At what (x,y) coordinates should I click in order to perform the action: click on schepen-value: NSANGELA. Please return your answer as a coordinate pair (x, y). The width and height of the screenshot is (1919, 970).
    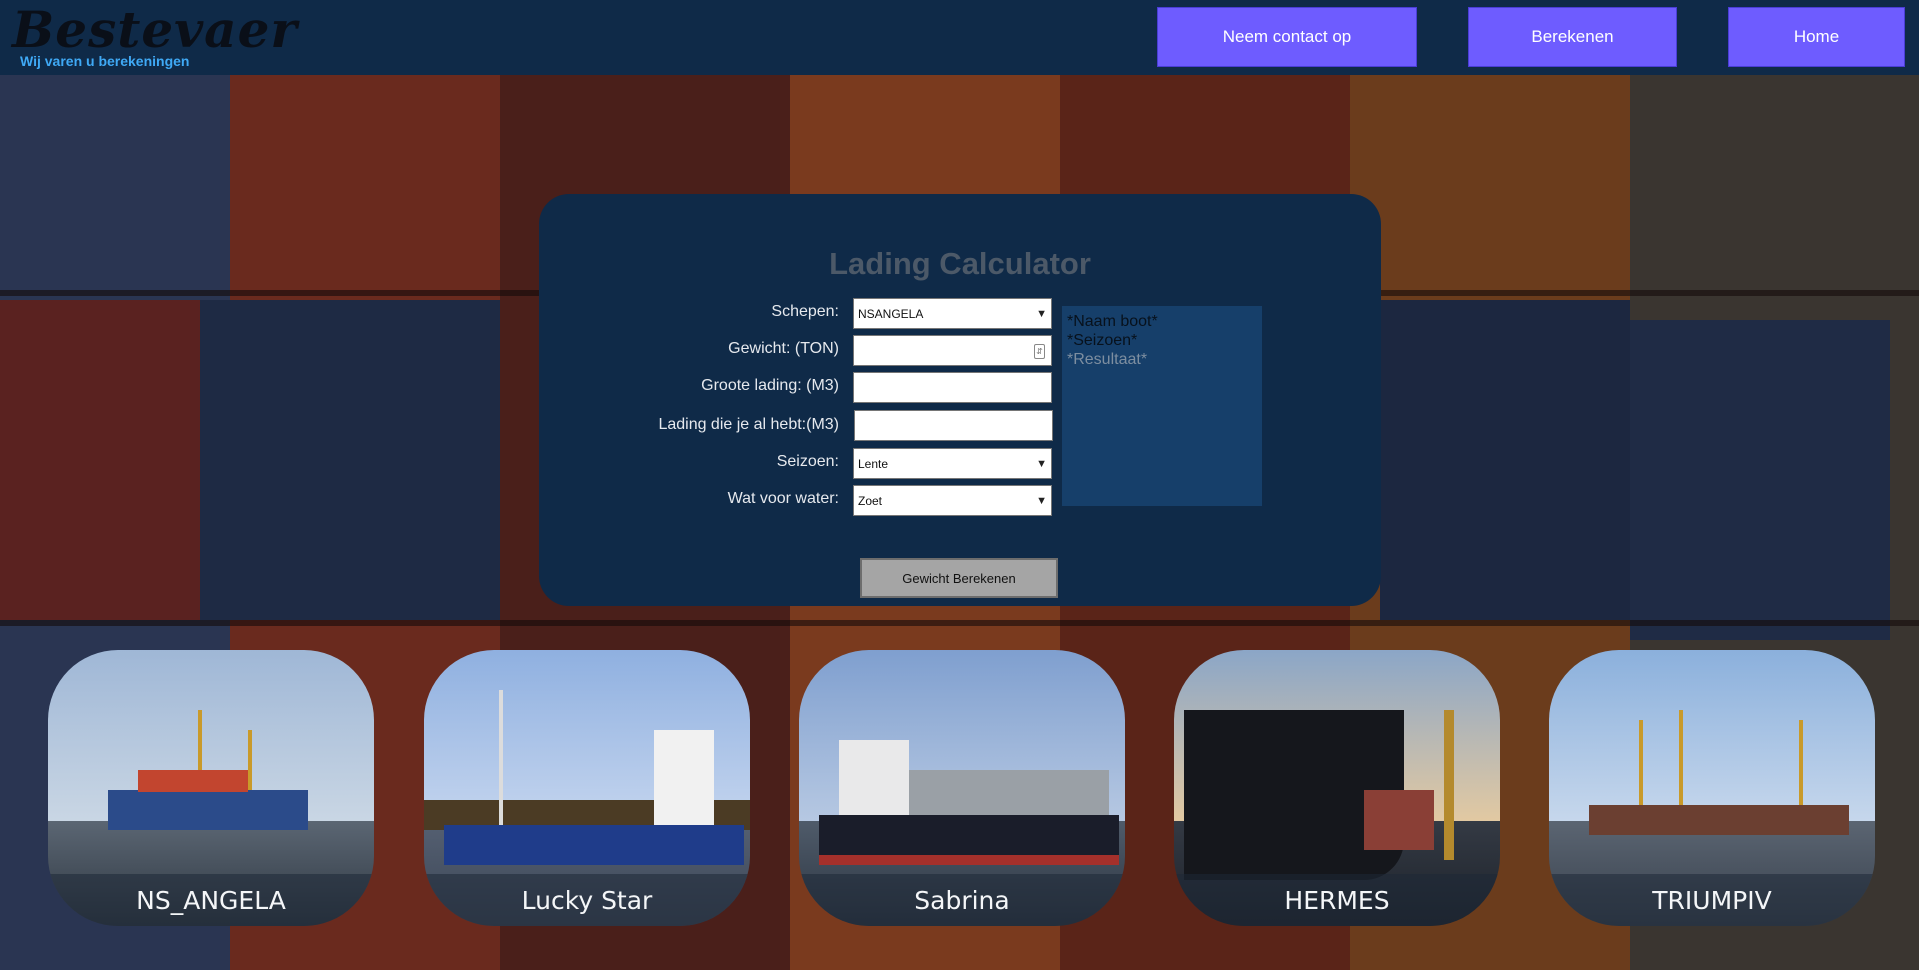
    Looking at the image, I should click on (891, 313).